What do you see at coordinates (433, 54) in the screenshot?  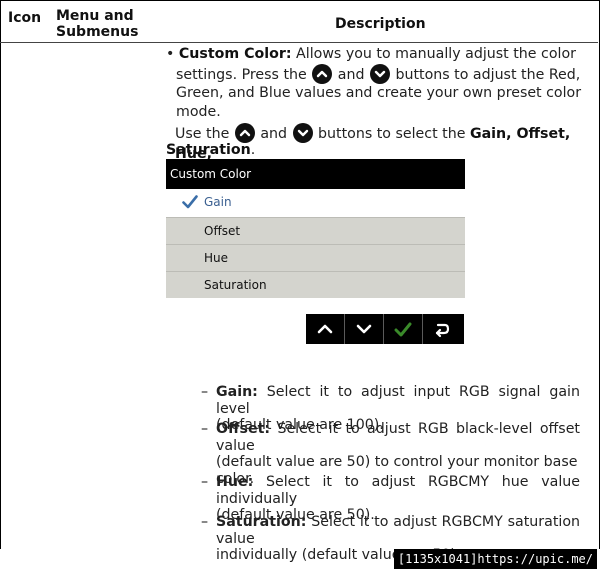 I see `intro-text1: Allows you to manually adjust the color` at bounding box center [433, 54].